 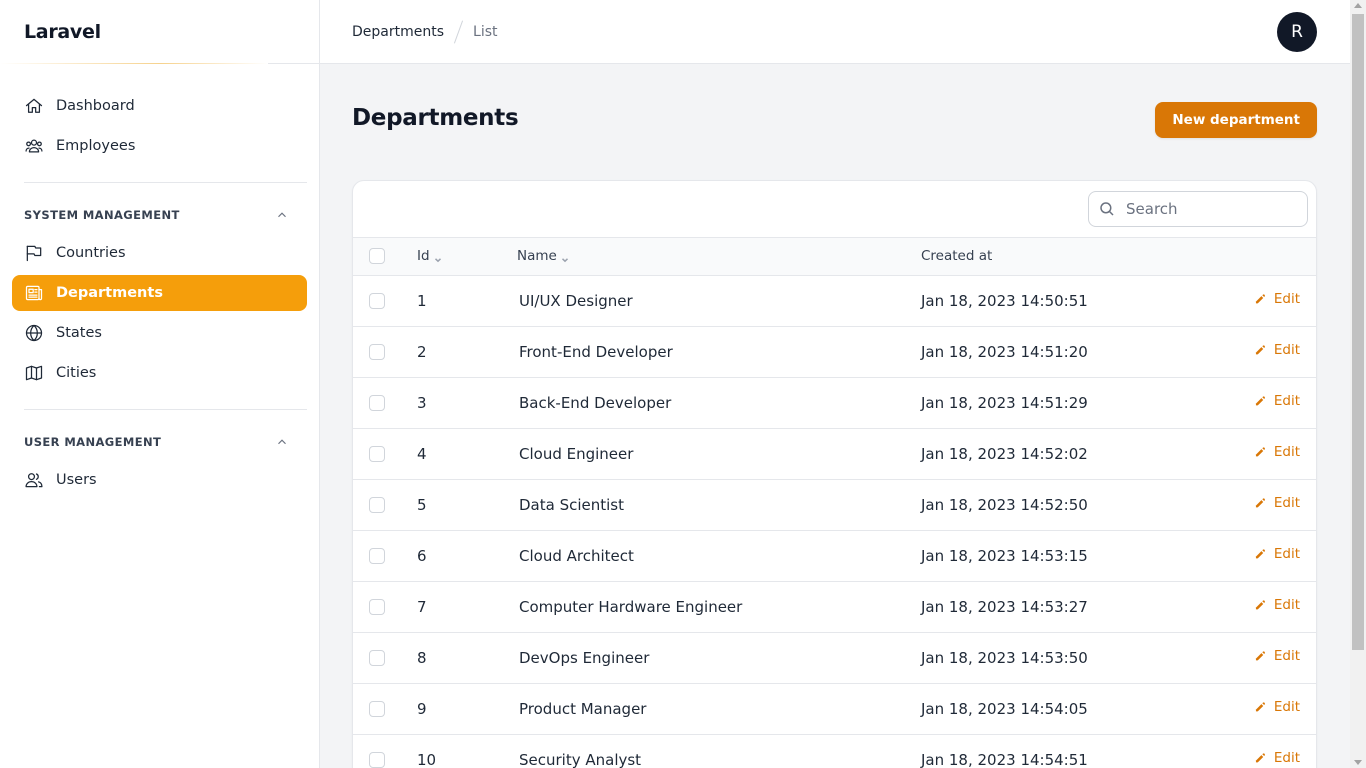 What do you see at coordinates (1004, 708) in the screenshot?
I see `cell-created-at: Jan 18, 2023 14:54:05` at bounding box center [1004, 708].